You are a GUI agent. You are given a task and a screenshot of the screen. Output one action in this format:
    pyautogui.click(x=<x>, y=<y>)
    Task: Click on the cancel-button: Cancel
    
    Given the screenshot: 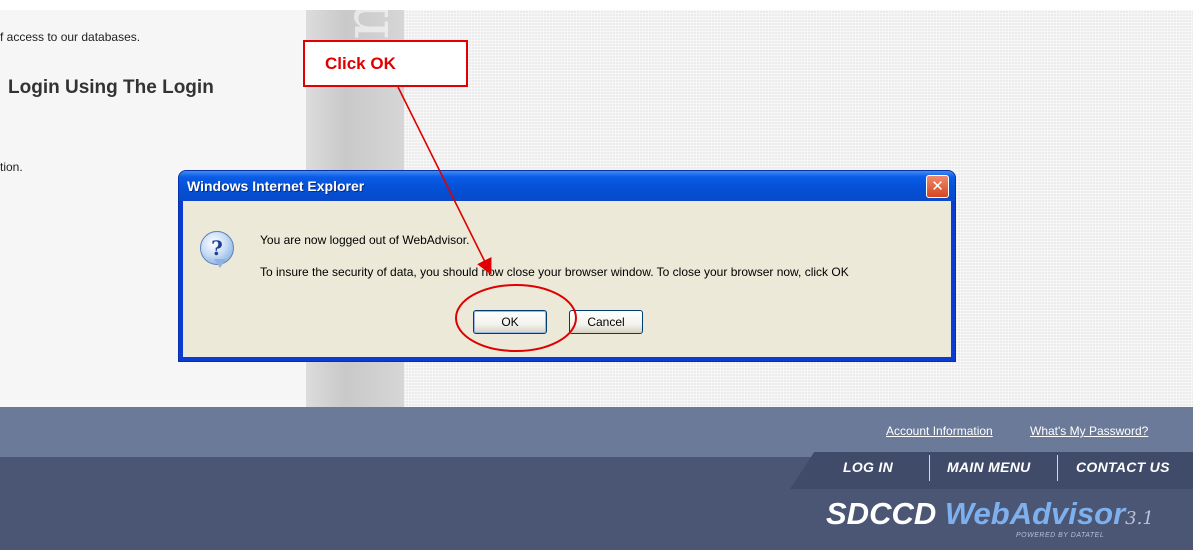 What is the action you would take?
    pyautogui.click(x=606, y=322)
    